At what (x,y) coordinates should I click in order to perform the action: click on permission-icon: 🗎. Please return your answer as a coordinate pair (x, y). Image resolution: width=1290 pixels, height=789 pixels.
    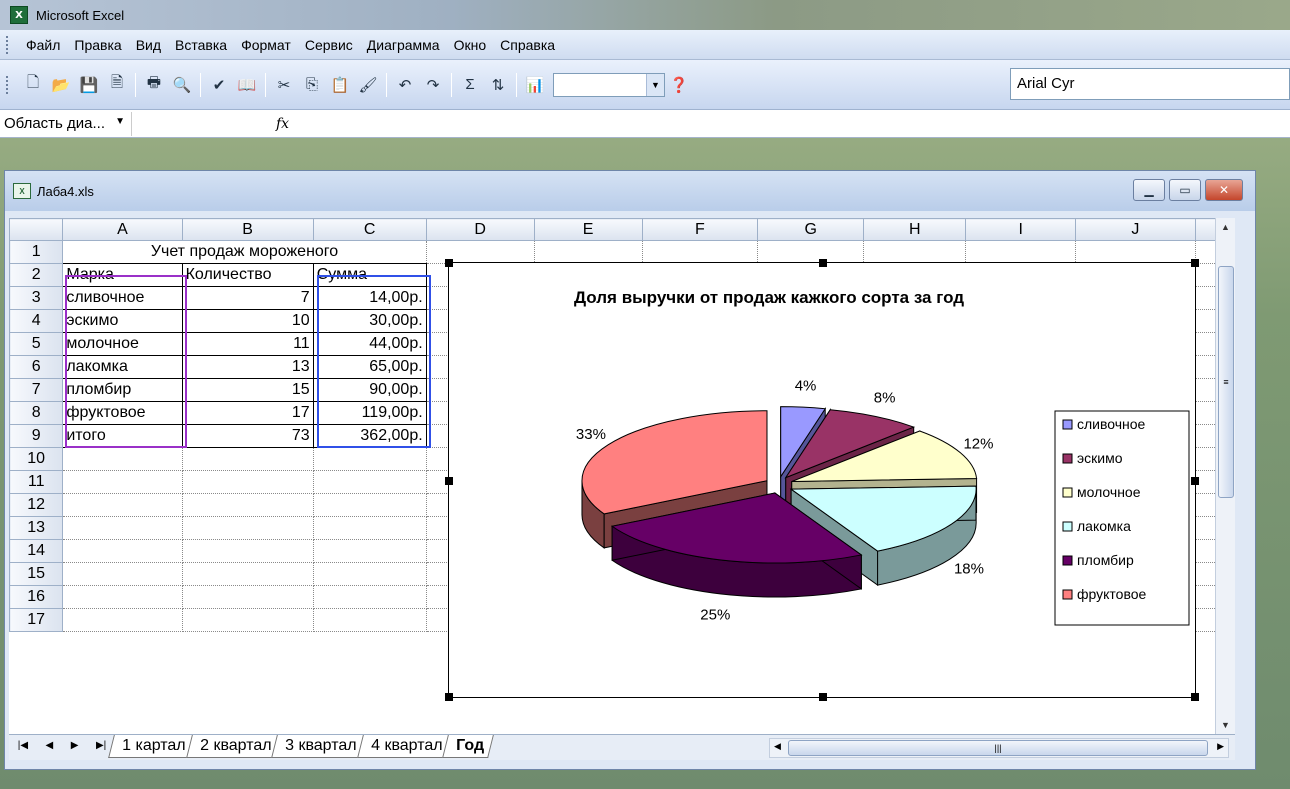
    Looking at the image, I should click on (117, 85).